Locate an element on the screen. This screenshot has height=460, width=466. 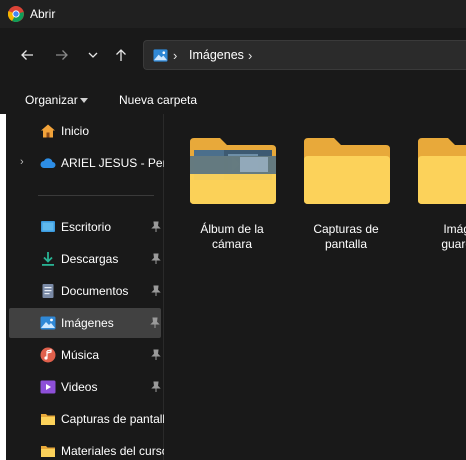
folder-with-thumbnail-icon is located at coordinates (233, 171).